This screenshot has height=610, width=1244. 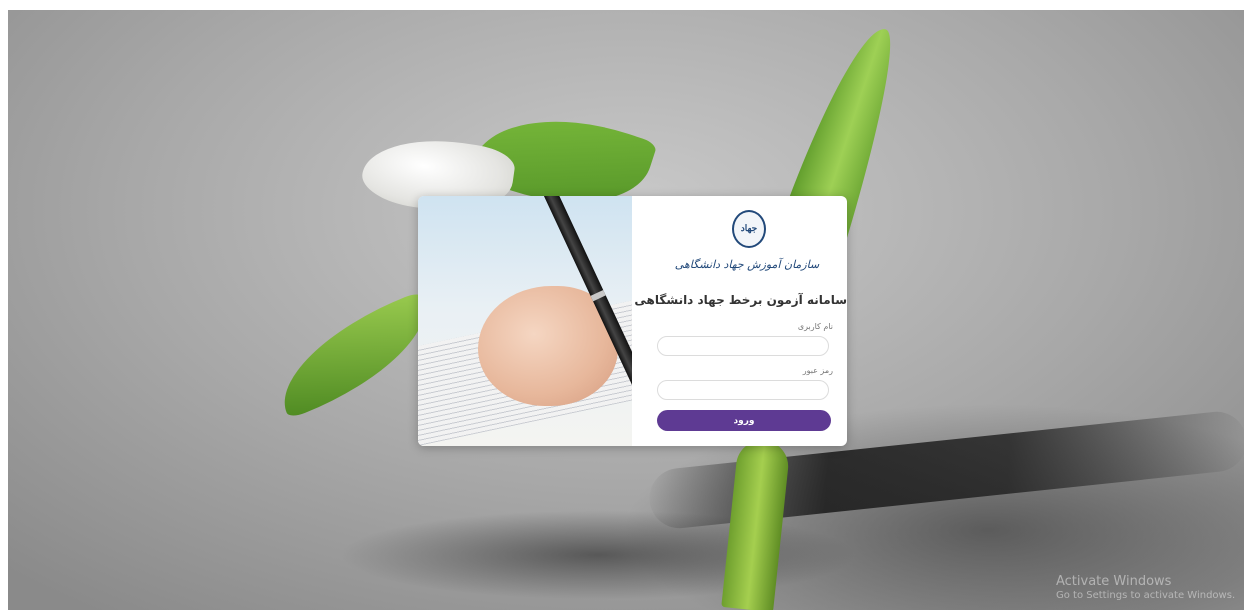 What do you see at coordinates (740, 300) in the screenshot?
I see `page-title: سامانه آزمون برخط جهاد دانشگاهی` at bounding box center [740, 300].